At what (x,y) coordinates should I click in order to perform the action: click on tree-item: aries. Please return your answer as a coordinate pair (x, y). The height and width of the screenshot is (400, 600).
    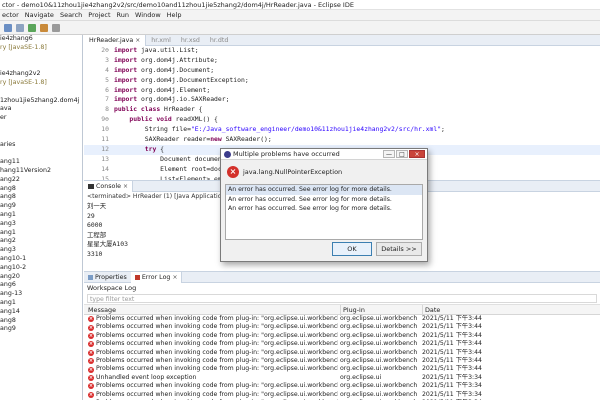
    Looking at the image, I should click on (41, 145).